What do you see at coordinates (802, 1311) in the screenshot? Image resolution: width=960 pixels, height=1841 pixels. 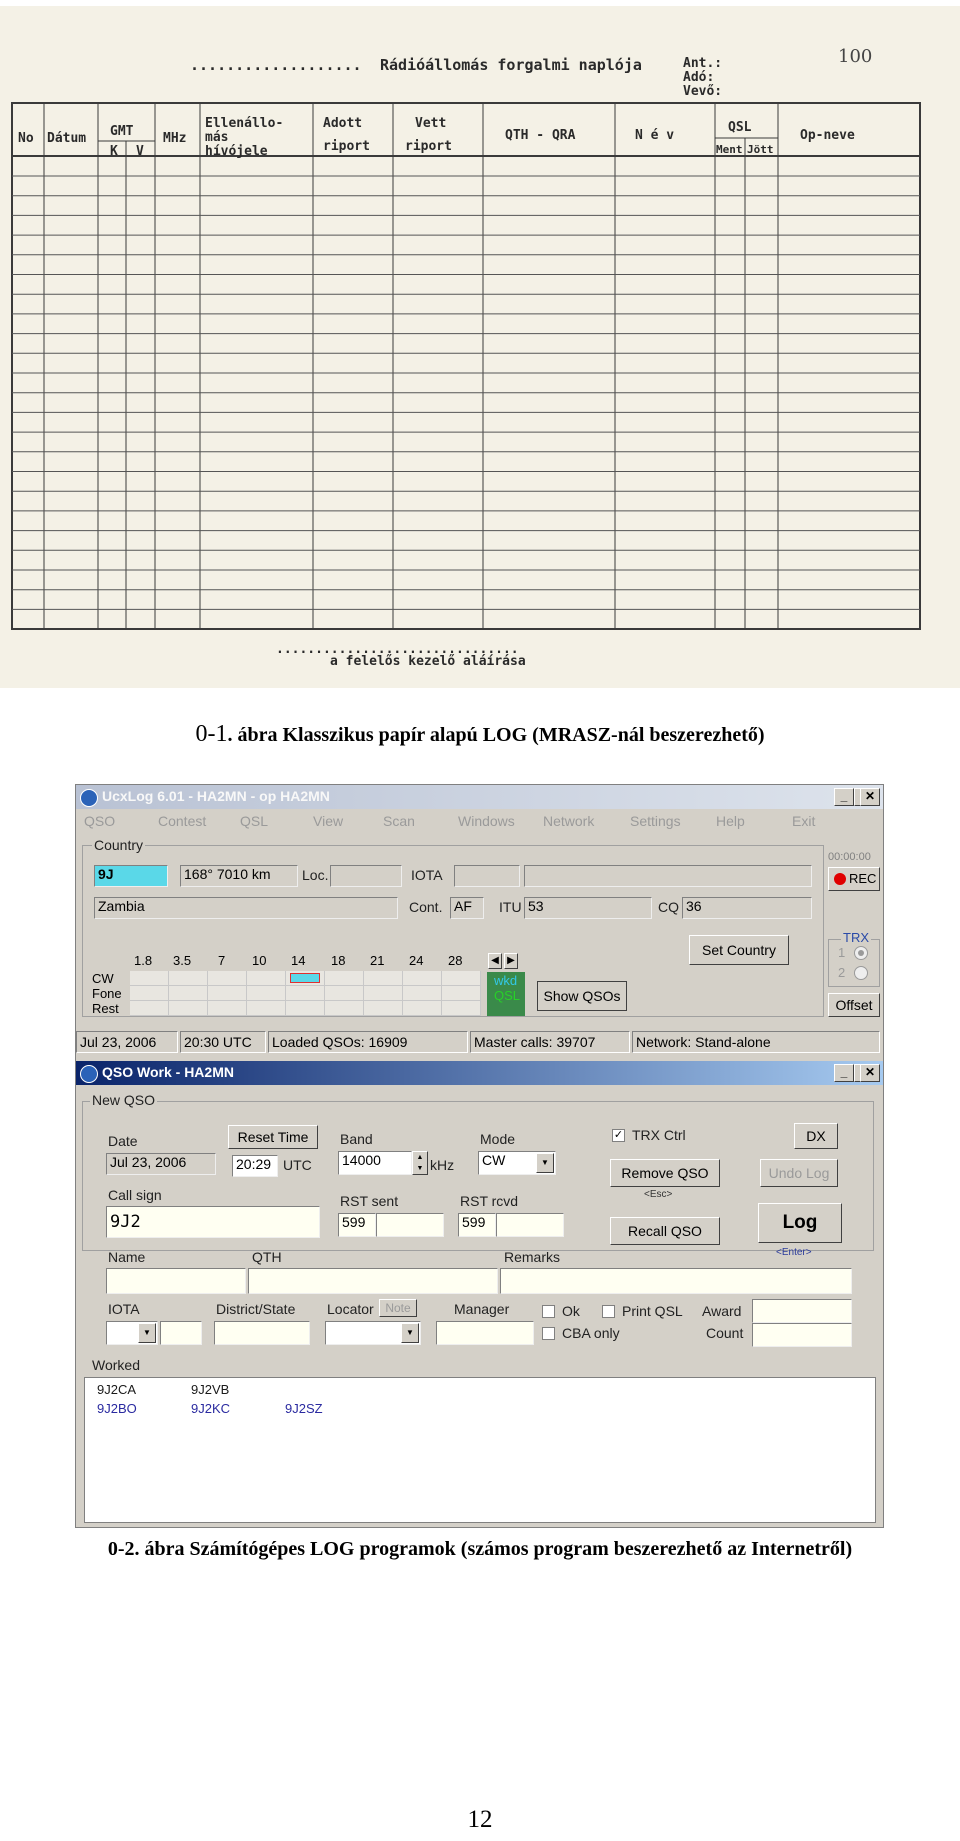 I see `award-field` at bounding box center [802, 1311].